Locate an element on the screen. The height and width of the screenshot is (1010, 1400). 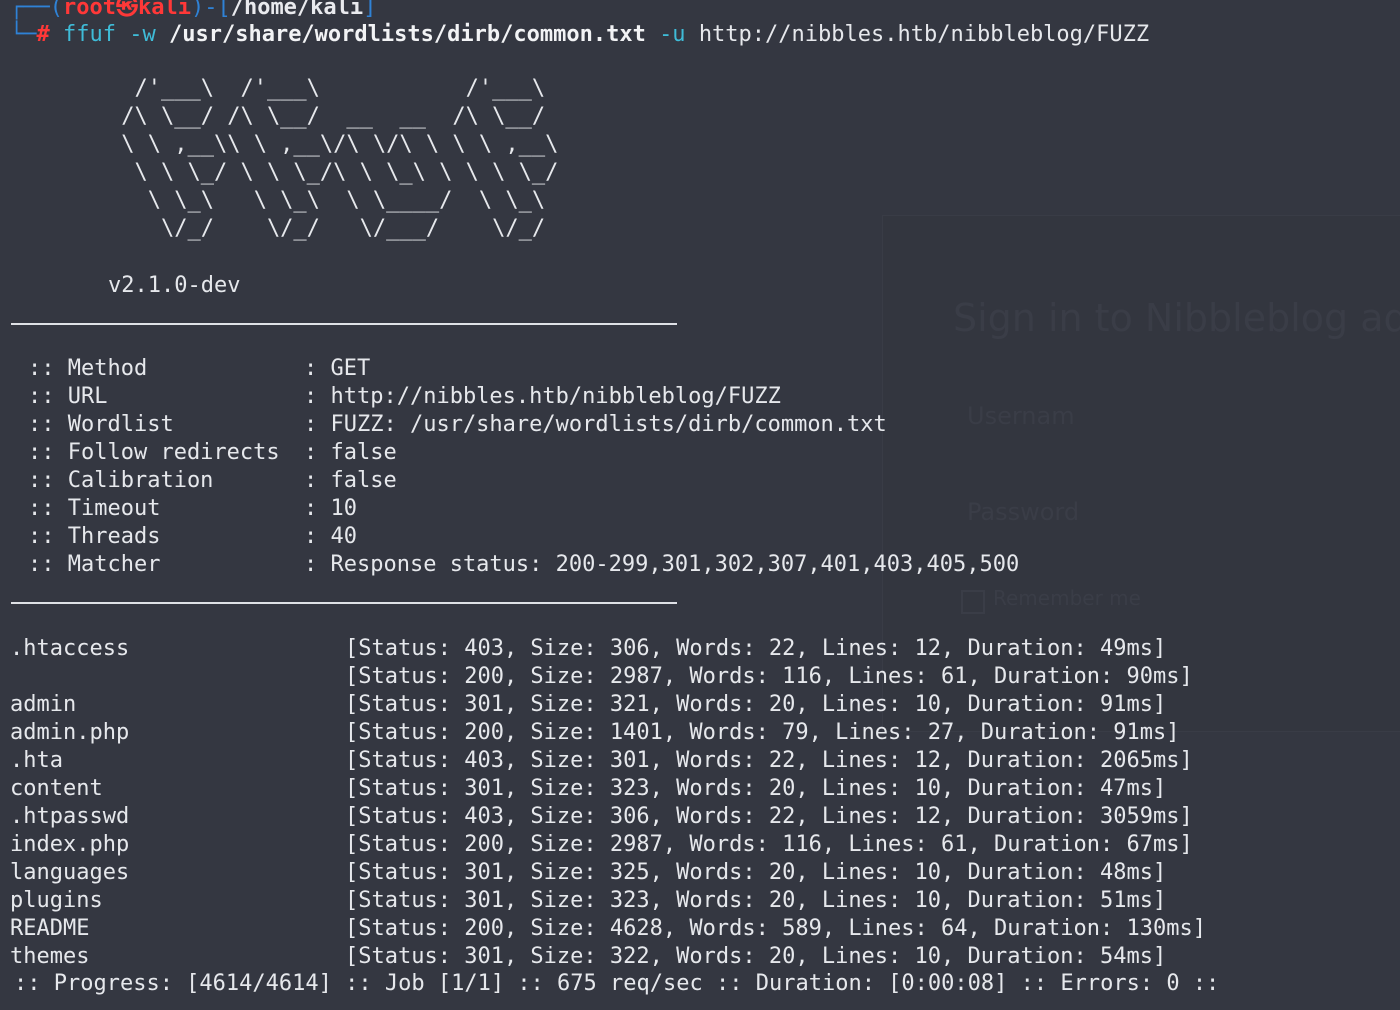
result-name: index.php is located at coordinates (70, 844).